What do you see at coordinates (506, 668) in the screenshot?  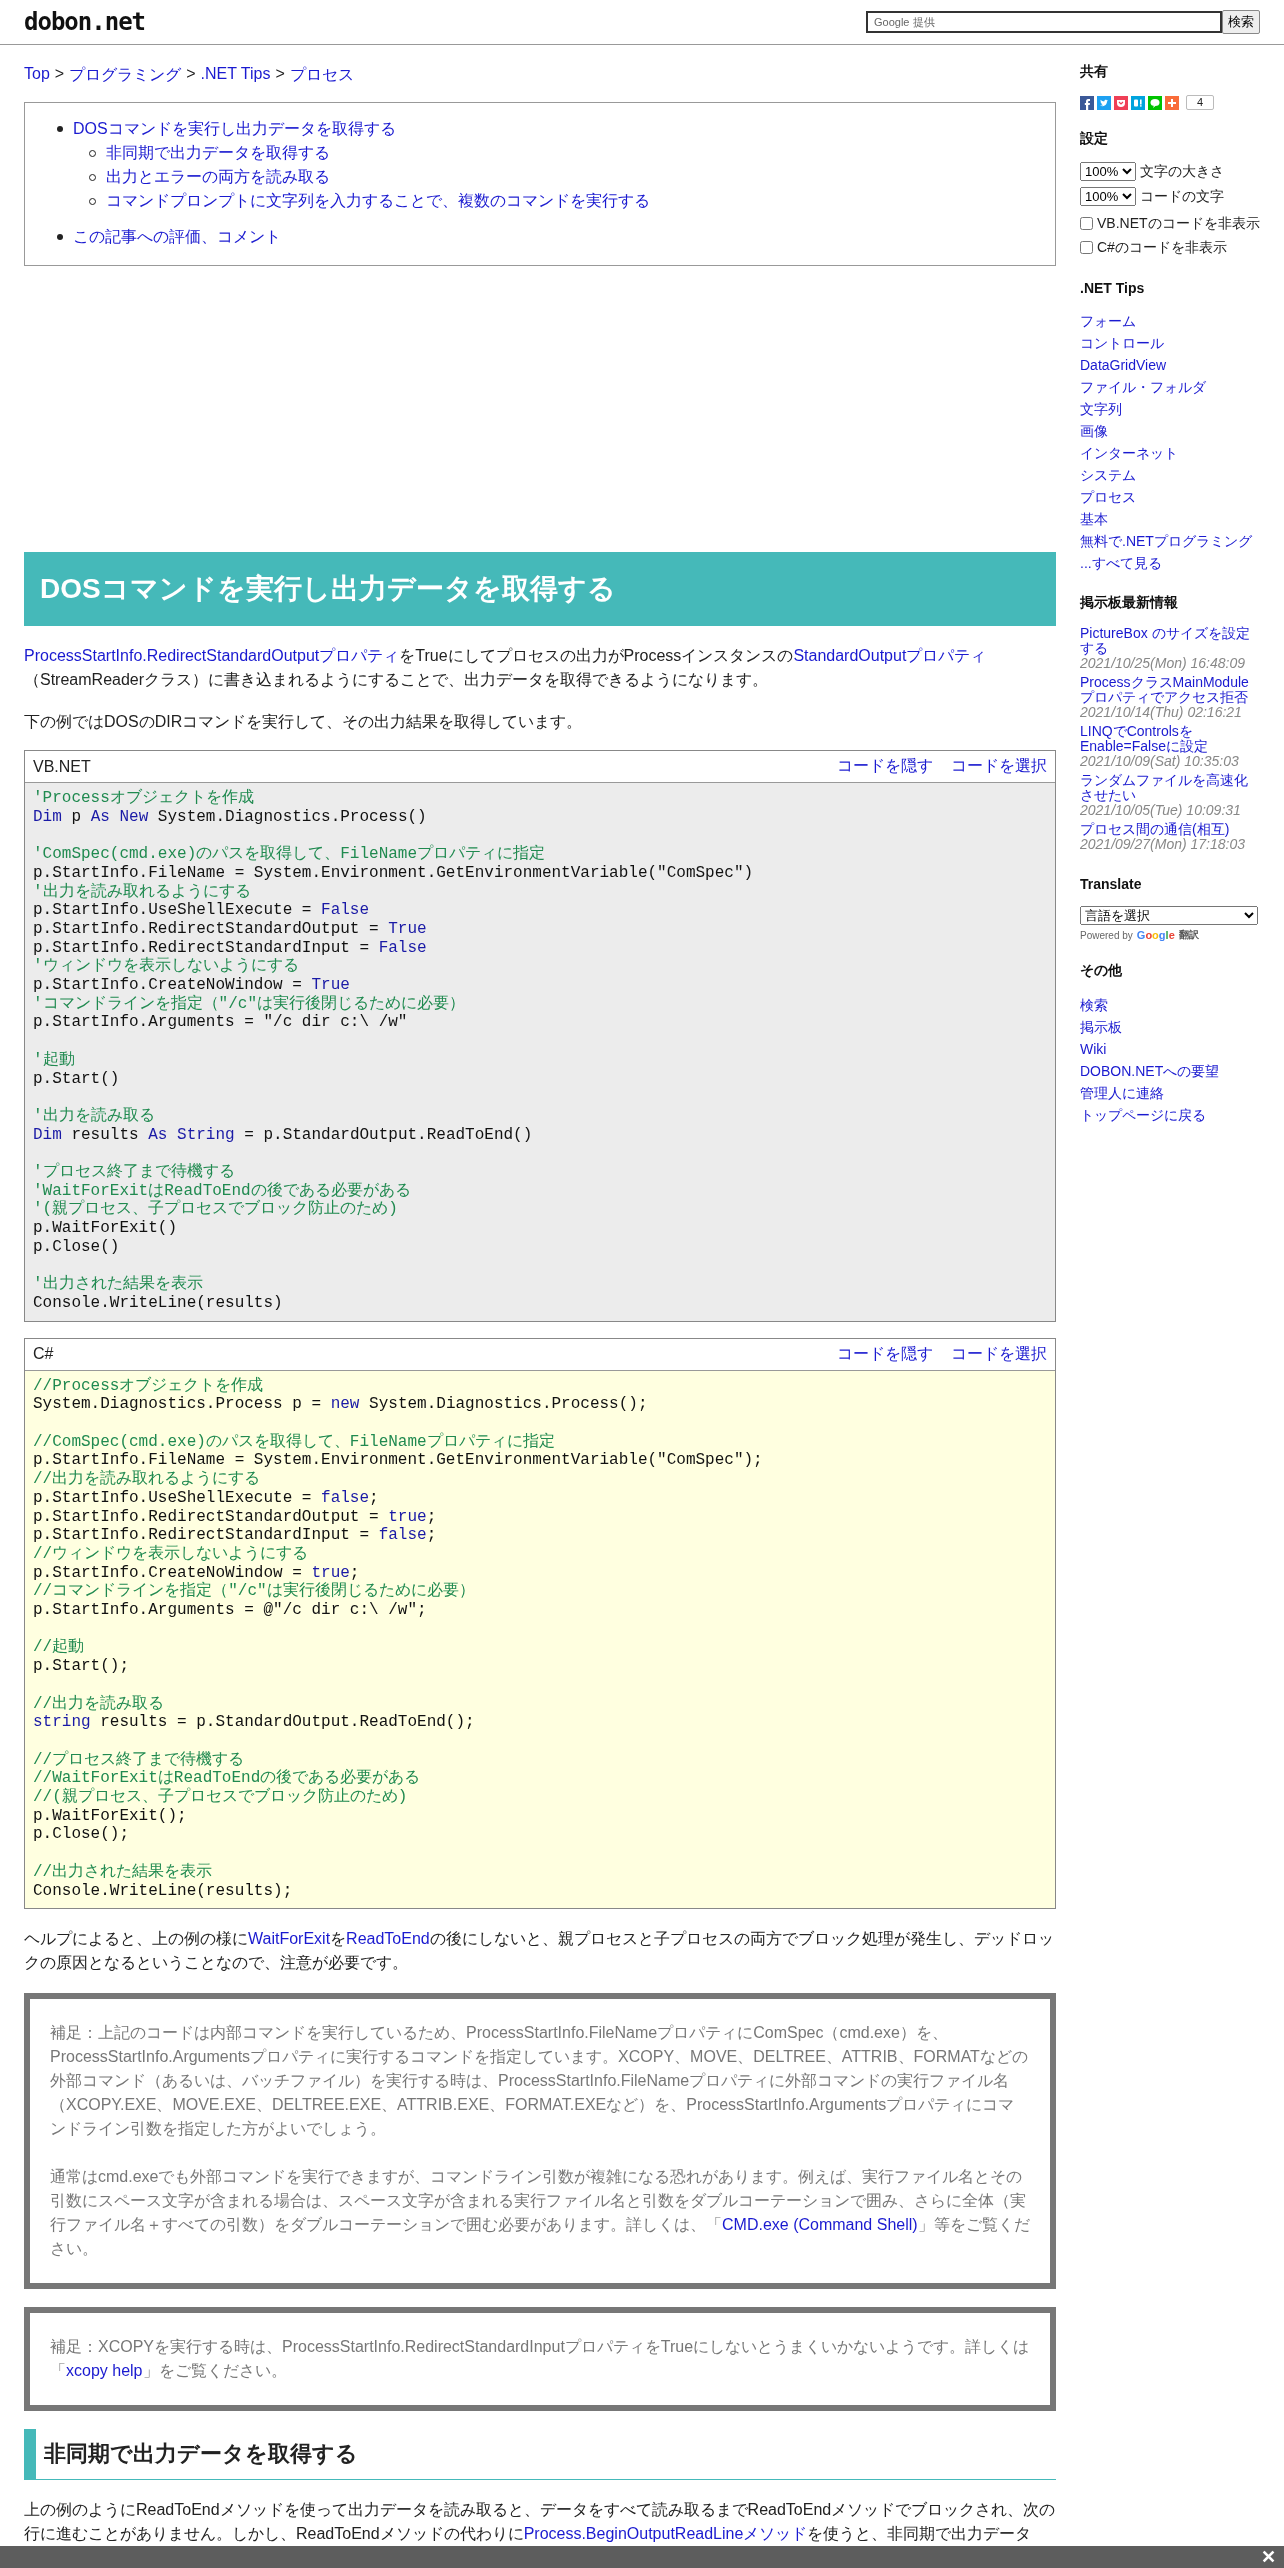 I see `paragraph: ProcessStartInfo.RedirectStandardOutputプロパティ をTrueにしてプロセスの出力がProcessインスタンスのStandardOutputプロパティ （StreamReaderクラス）に書き込まれるようにすることで、出力データを取得できるようになります。` at bounding box center [506, 668].